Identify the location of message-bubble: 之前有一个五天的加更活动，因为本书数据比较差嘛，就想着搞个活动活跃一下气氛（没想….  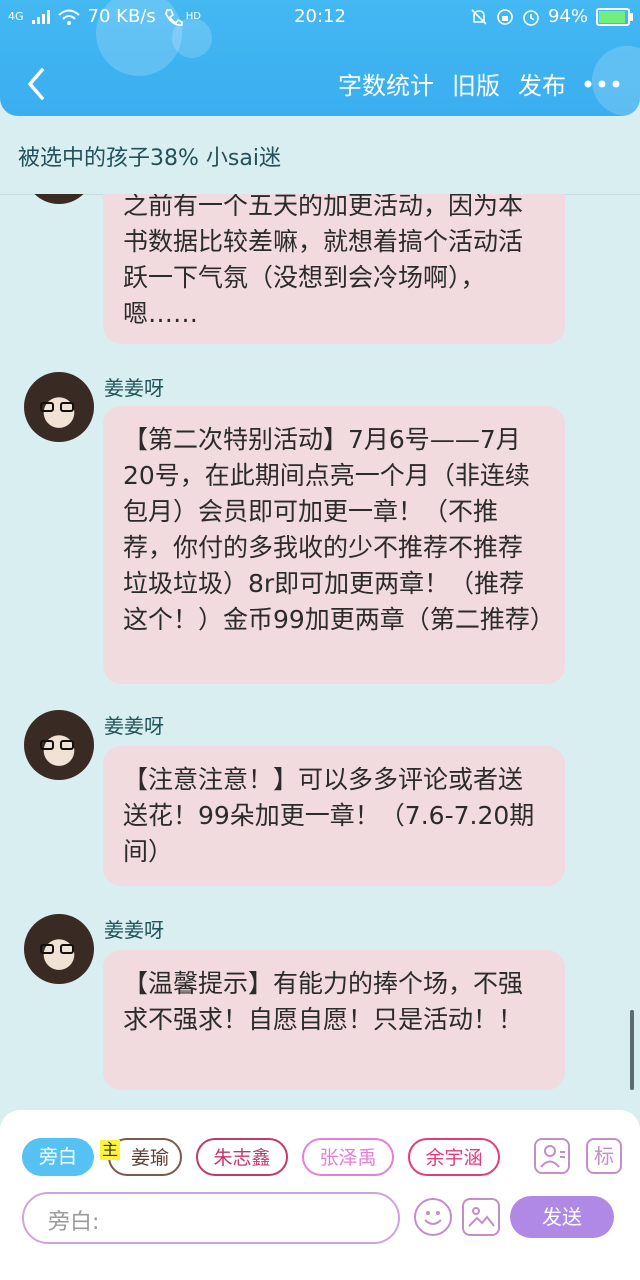
(334, 269).